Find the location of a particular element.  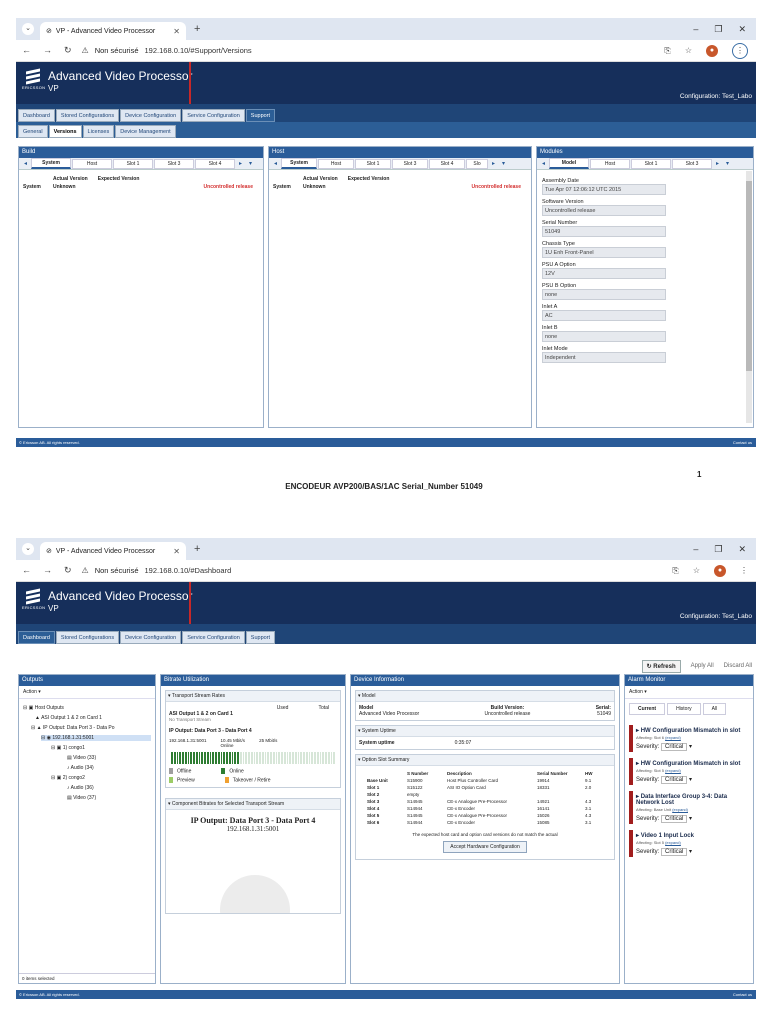

tree-node: ⊟ ▣ Host Outputs is located at coordinates (87, 708).